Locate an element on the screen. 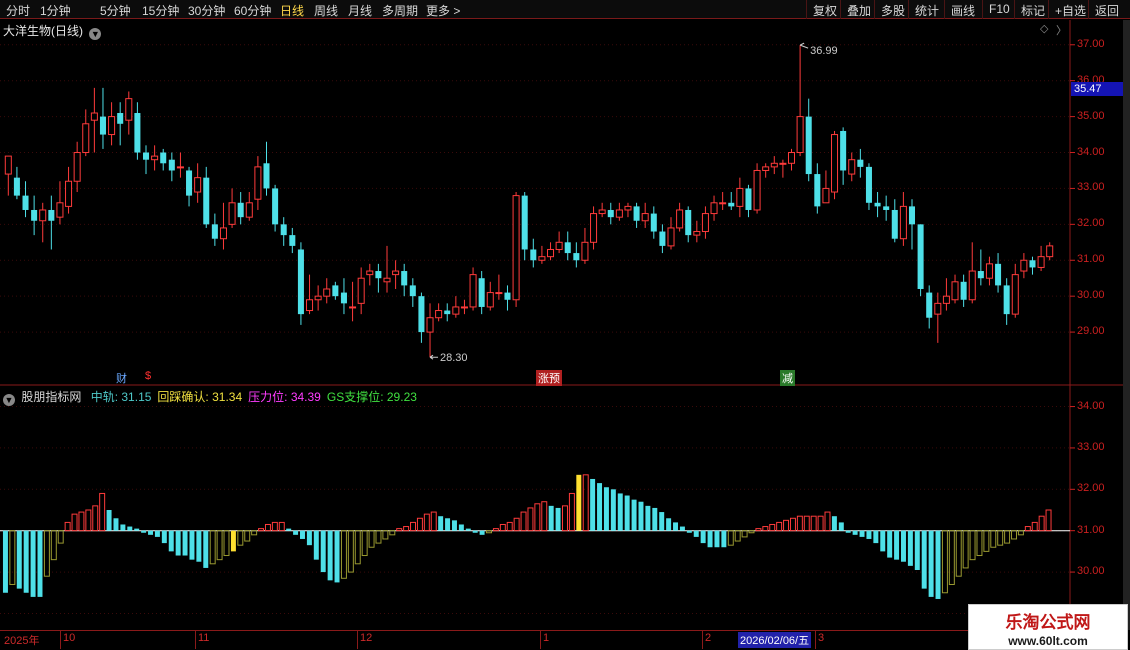  toolbar-button-3: 统计 is located at coordinates (926, 9).